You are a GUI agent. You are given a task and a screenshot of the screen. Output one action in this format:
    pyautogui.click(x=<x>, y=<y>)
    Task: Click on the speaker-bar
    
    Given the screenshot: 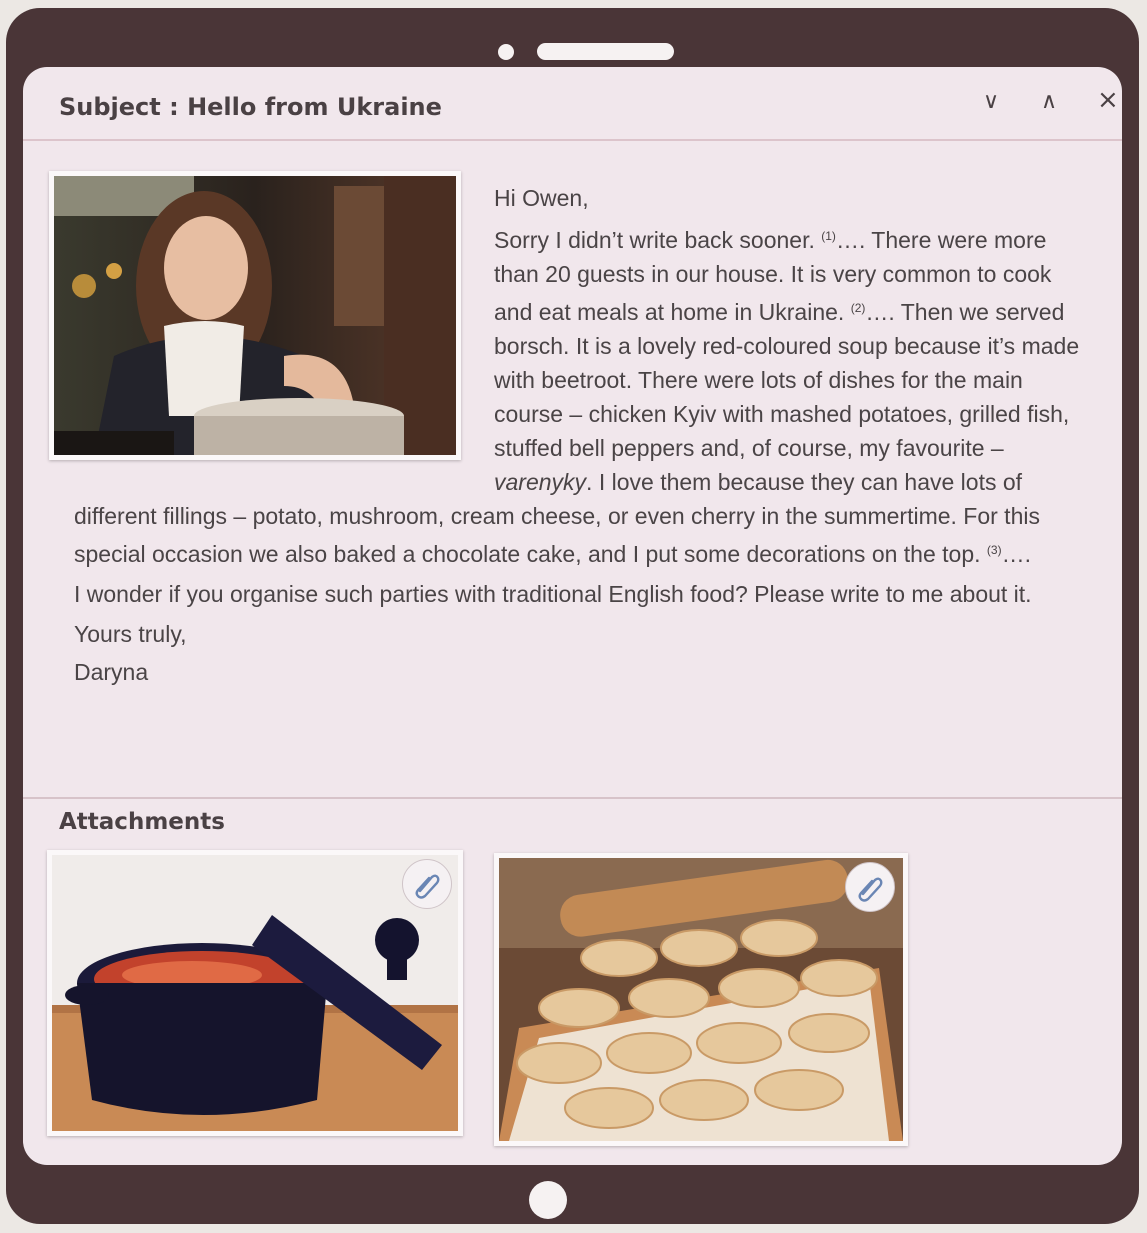 What is the action you would take?
    pyautogui.click(x=605, y=51)
    